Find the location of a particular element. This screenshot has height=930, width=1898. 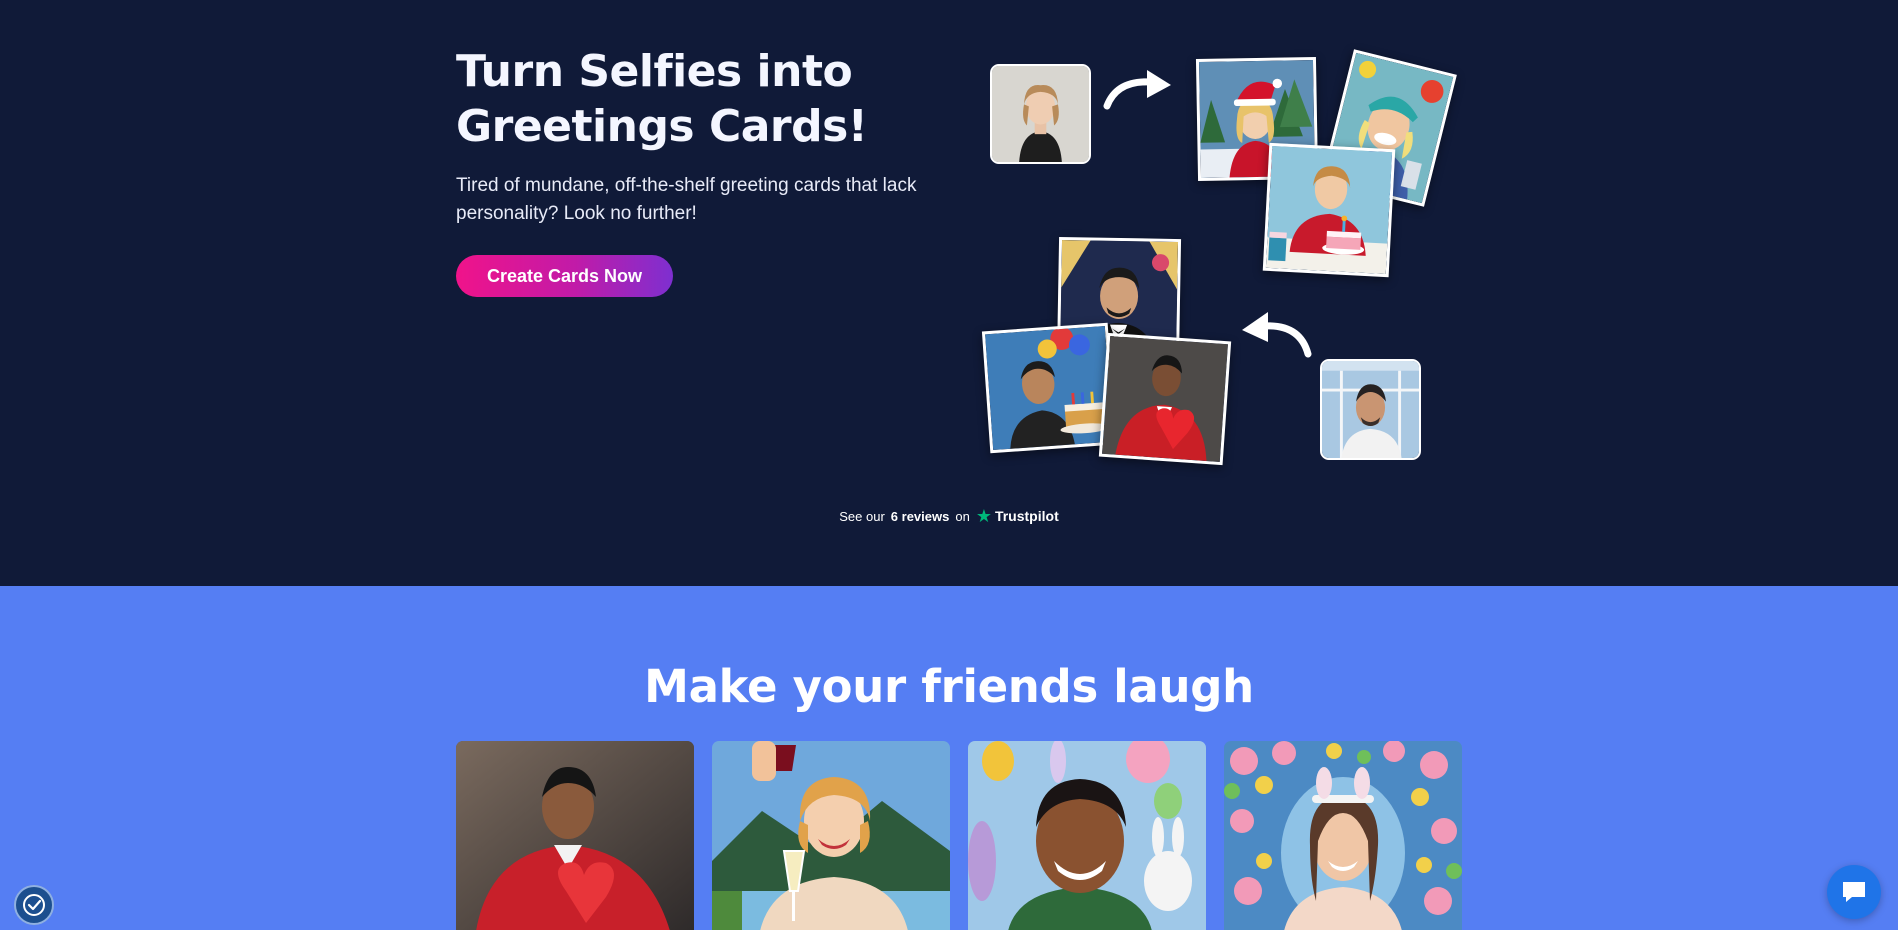

example-card-easter-bunny is located at coordinates (1087, 835).